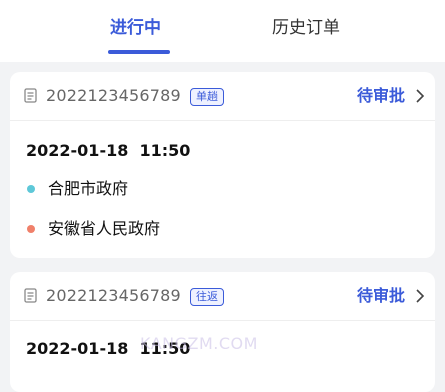 This screenshot has width=445, height=392. I want to click on trip-type-badge: 往返, so click(207, 297).